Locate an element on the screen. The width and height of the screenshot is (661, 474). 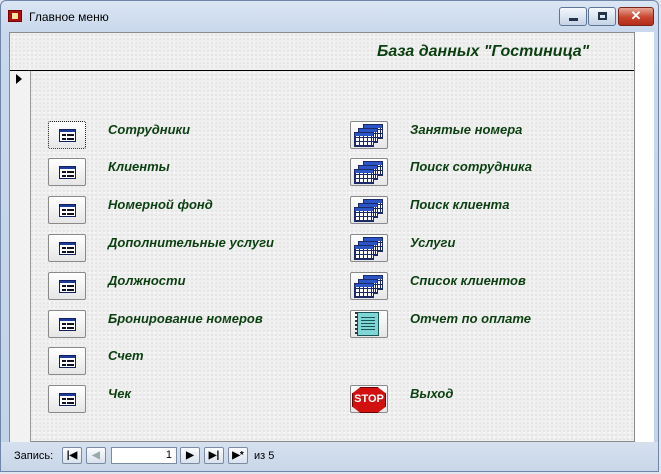
open-room-booking-button is located at coordinates (67, 324).